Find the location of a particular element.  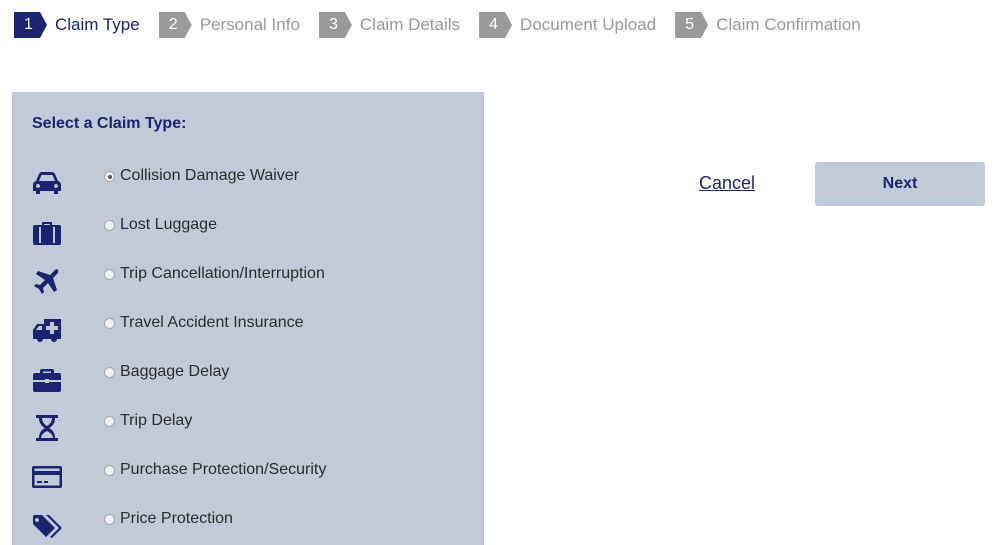

claim-option-baggage-delay: Baggage Delay is located at coordinates (248, 380).